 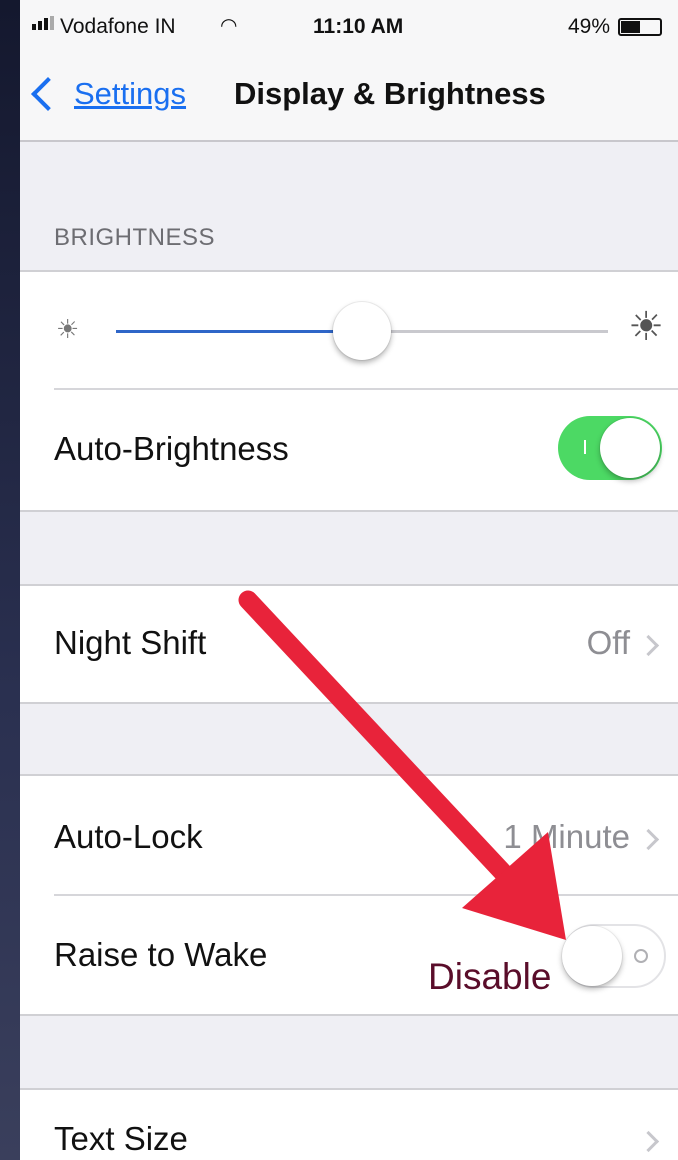 What do you see at coordinates (10, 580) in the screenshot?
I see `photo-frame-edge` at bounding box center [10, 580].